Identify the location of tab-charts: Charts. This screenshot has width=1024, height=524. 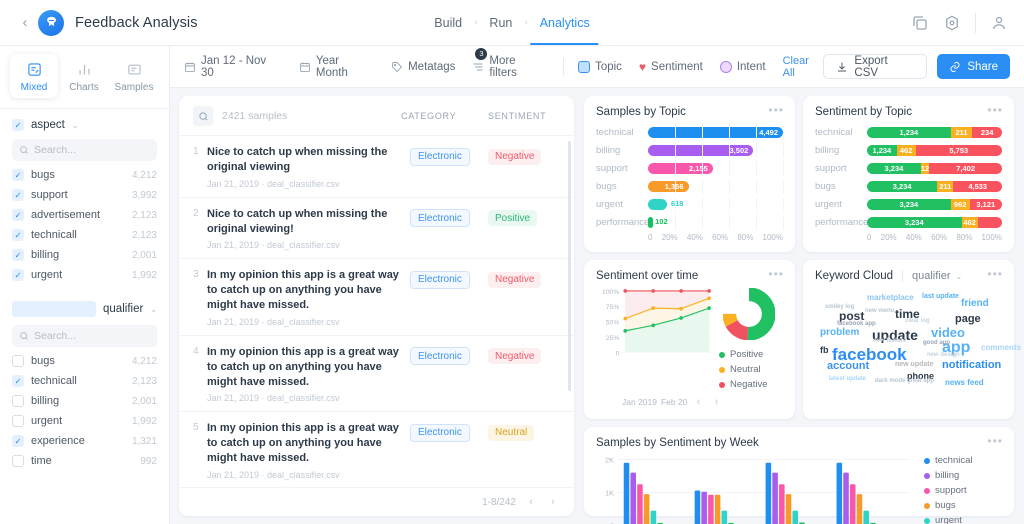
(84, 76).